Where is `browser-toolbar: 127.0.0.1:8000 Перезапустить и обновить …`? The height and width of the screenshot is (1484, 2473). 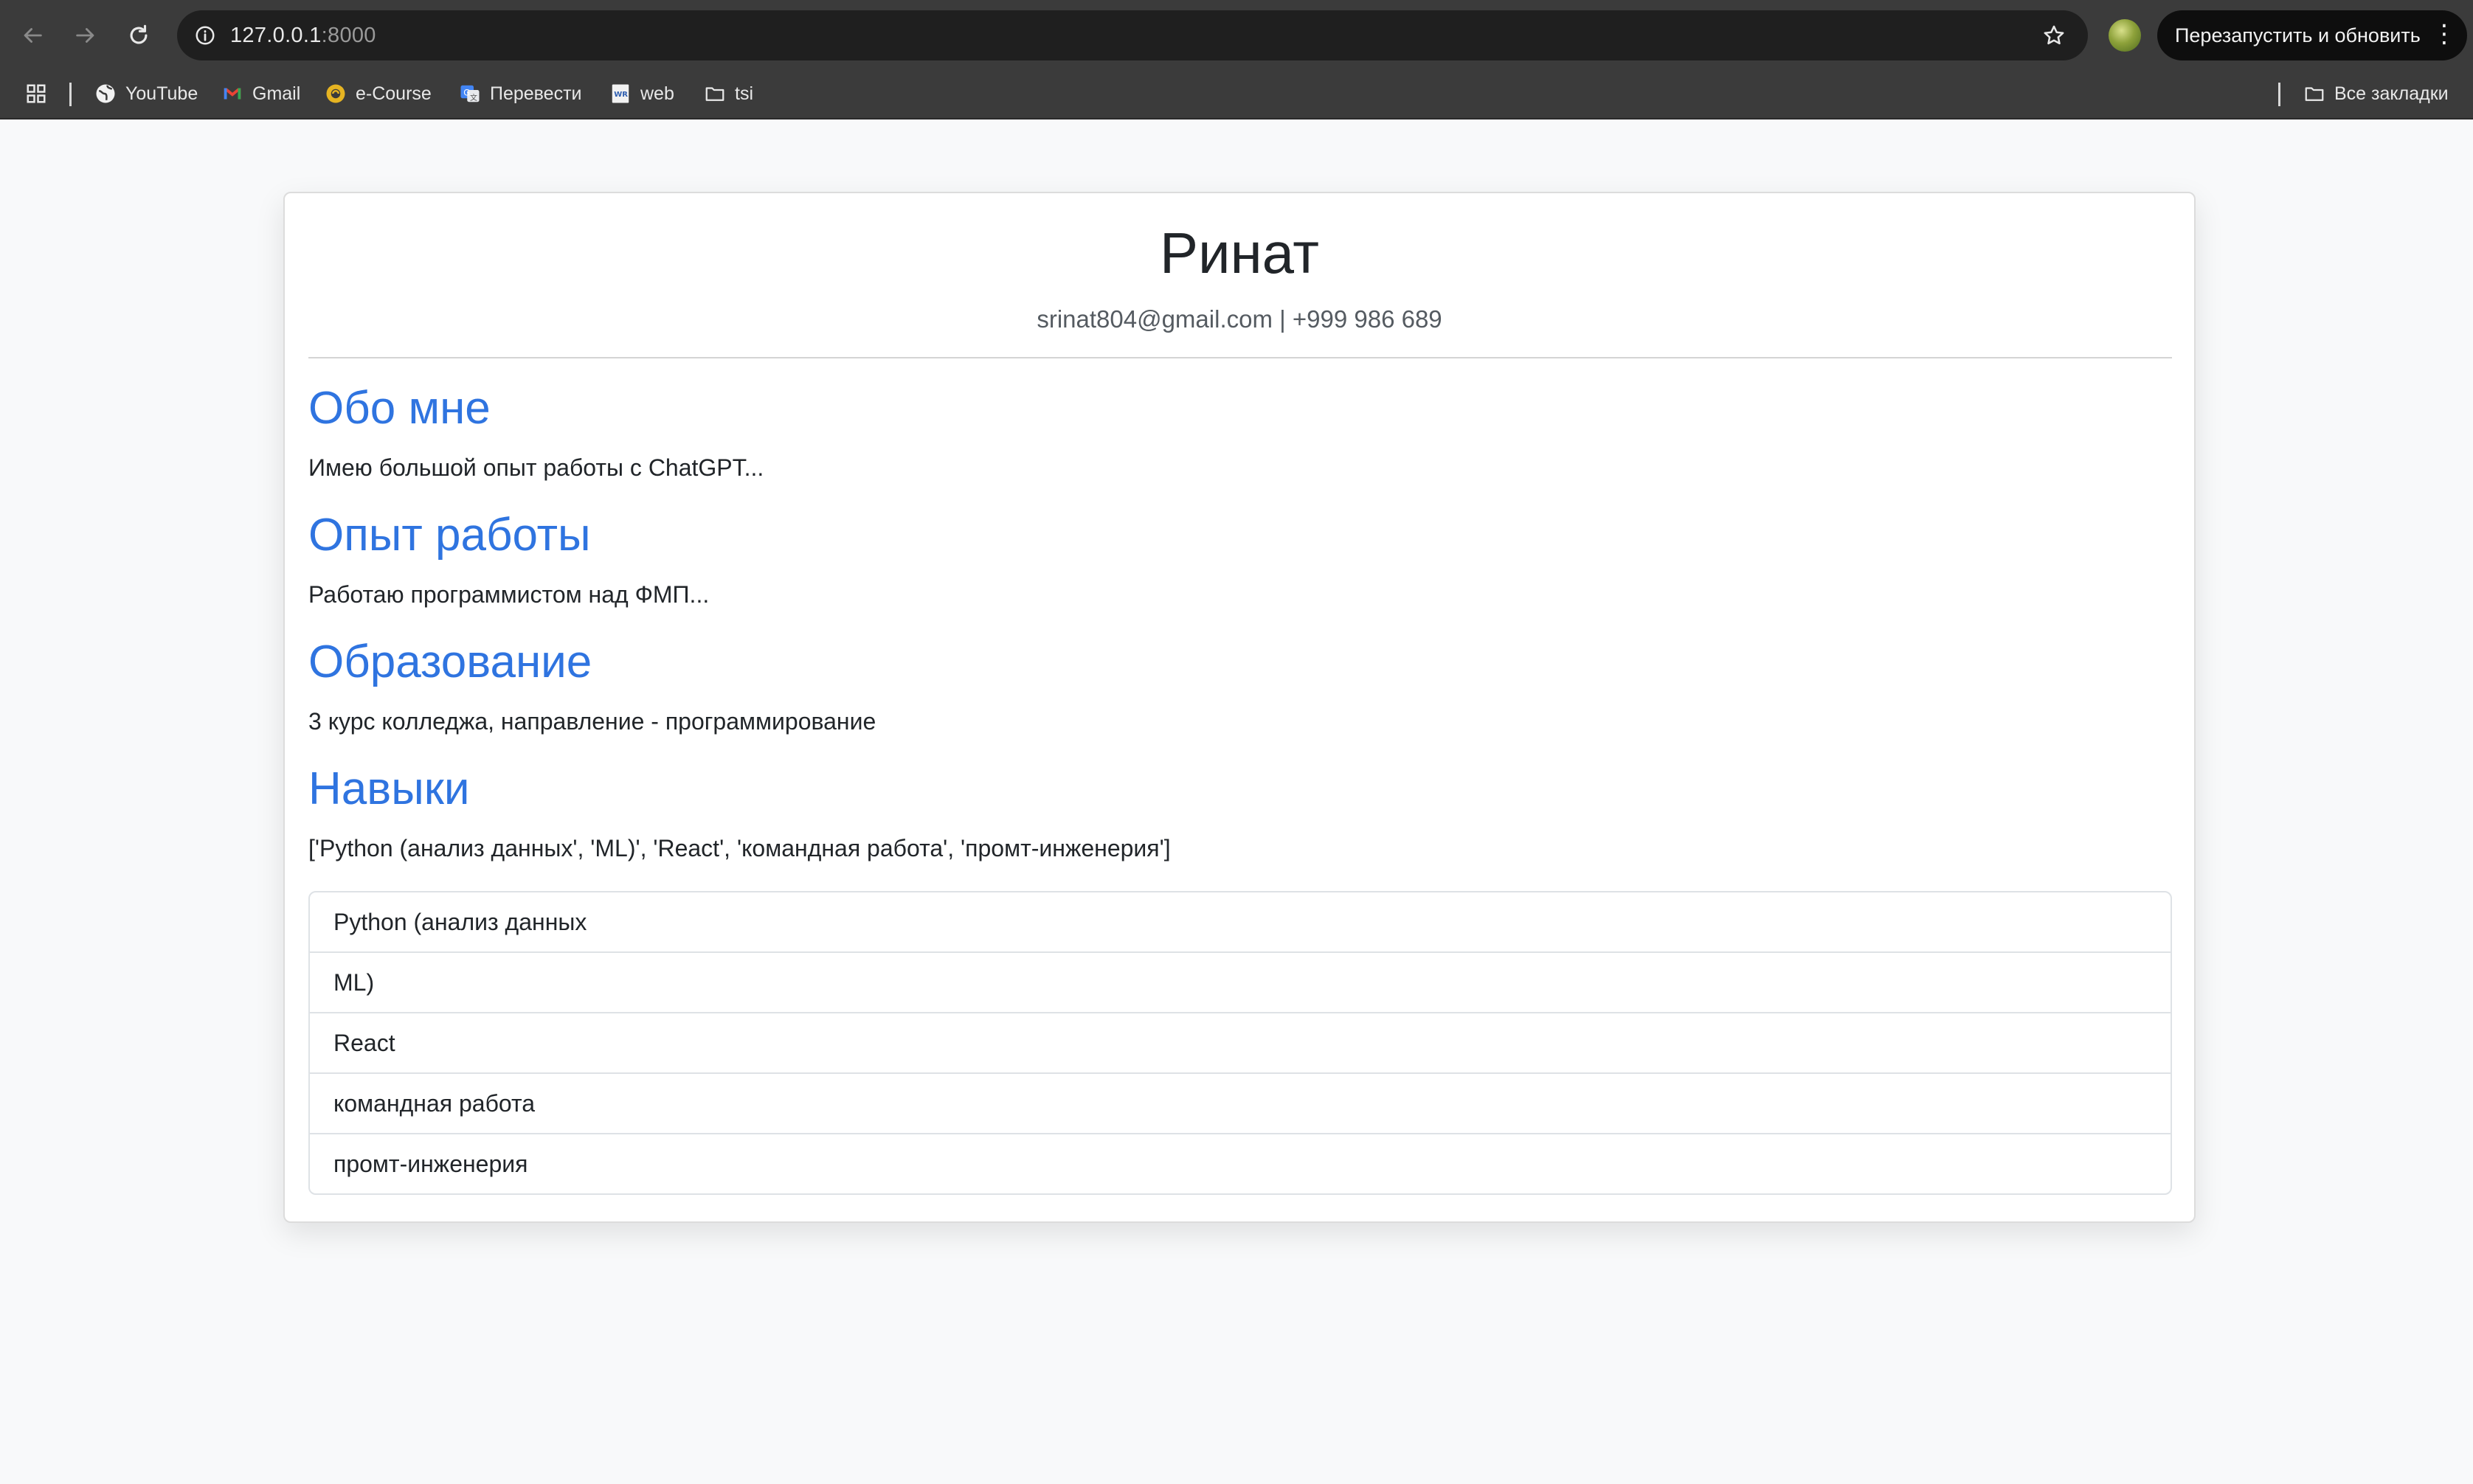 browser-toolbar: 127.0.0.1:8000 Перезапустить и обновить … is located at coordinates (1236, 35).